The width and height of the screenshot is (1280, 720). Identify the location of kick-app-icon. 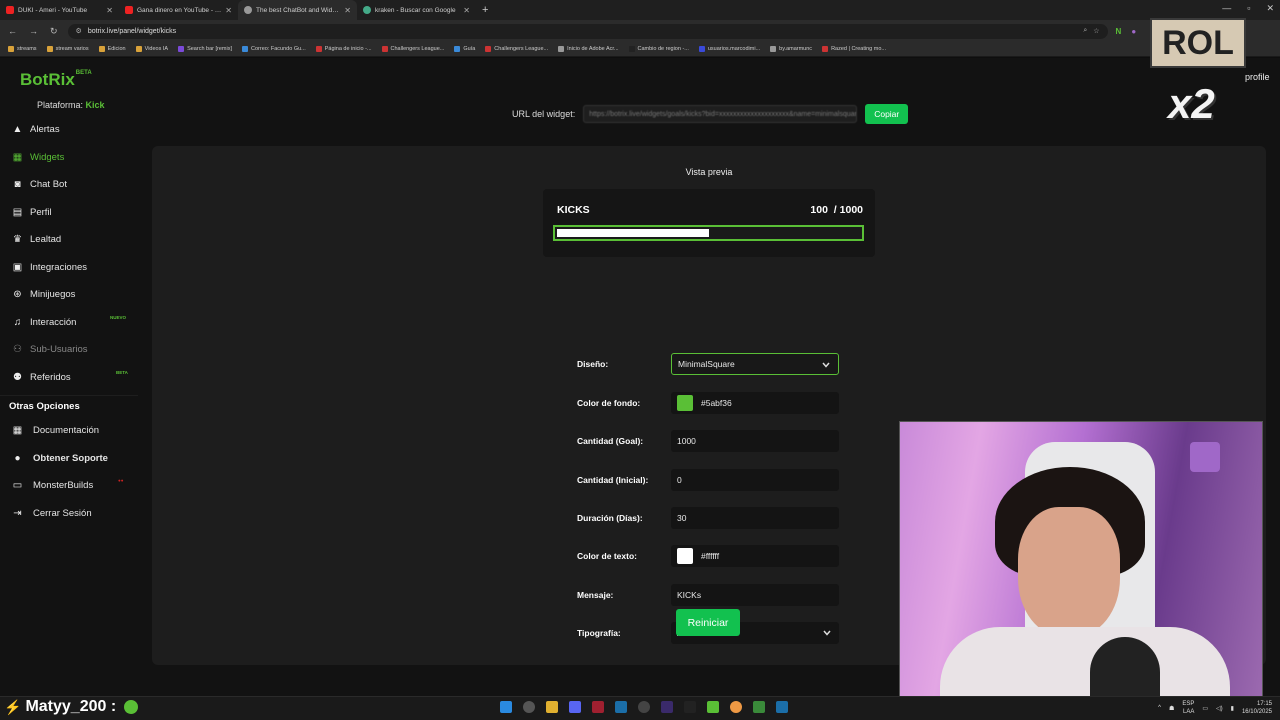
(713, 707).